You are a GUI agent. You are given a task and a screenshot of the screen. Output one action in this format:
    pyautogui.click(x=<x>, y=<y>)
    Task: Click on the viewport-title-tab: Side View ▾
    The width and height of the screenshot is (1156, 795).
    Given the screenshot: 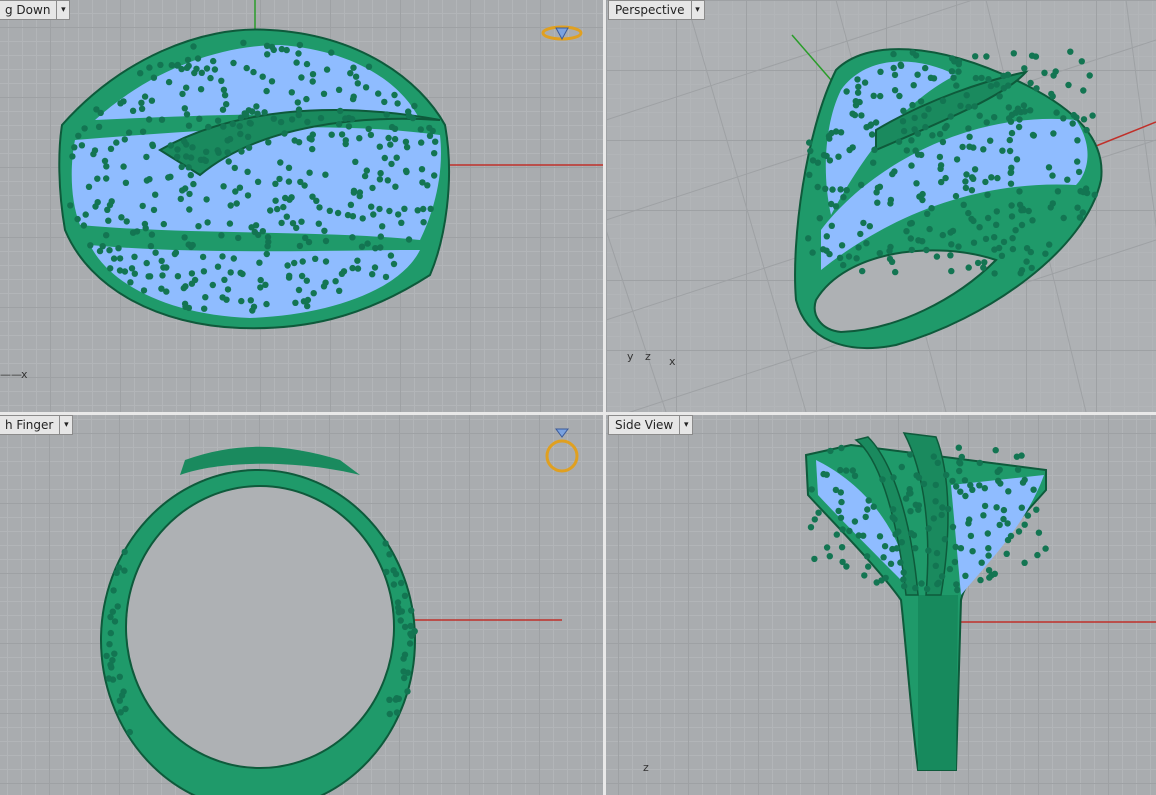 What is the action you would take?
    pyautogui.click(x=651, y=425)
    